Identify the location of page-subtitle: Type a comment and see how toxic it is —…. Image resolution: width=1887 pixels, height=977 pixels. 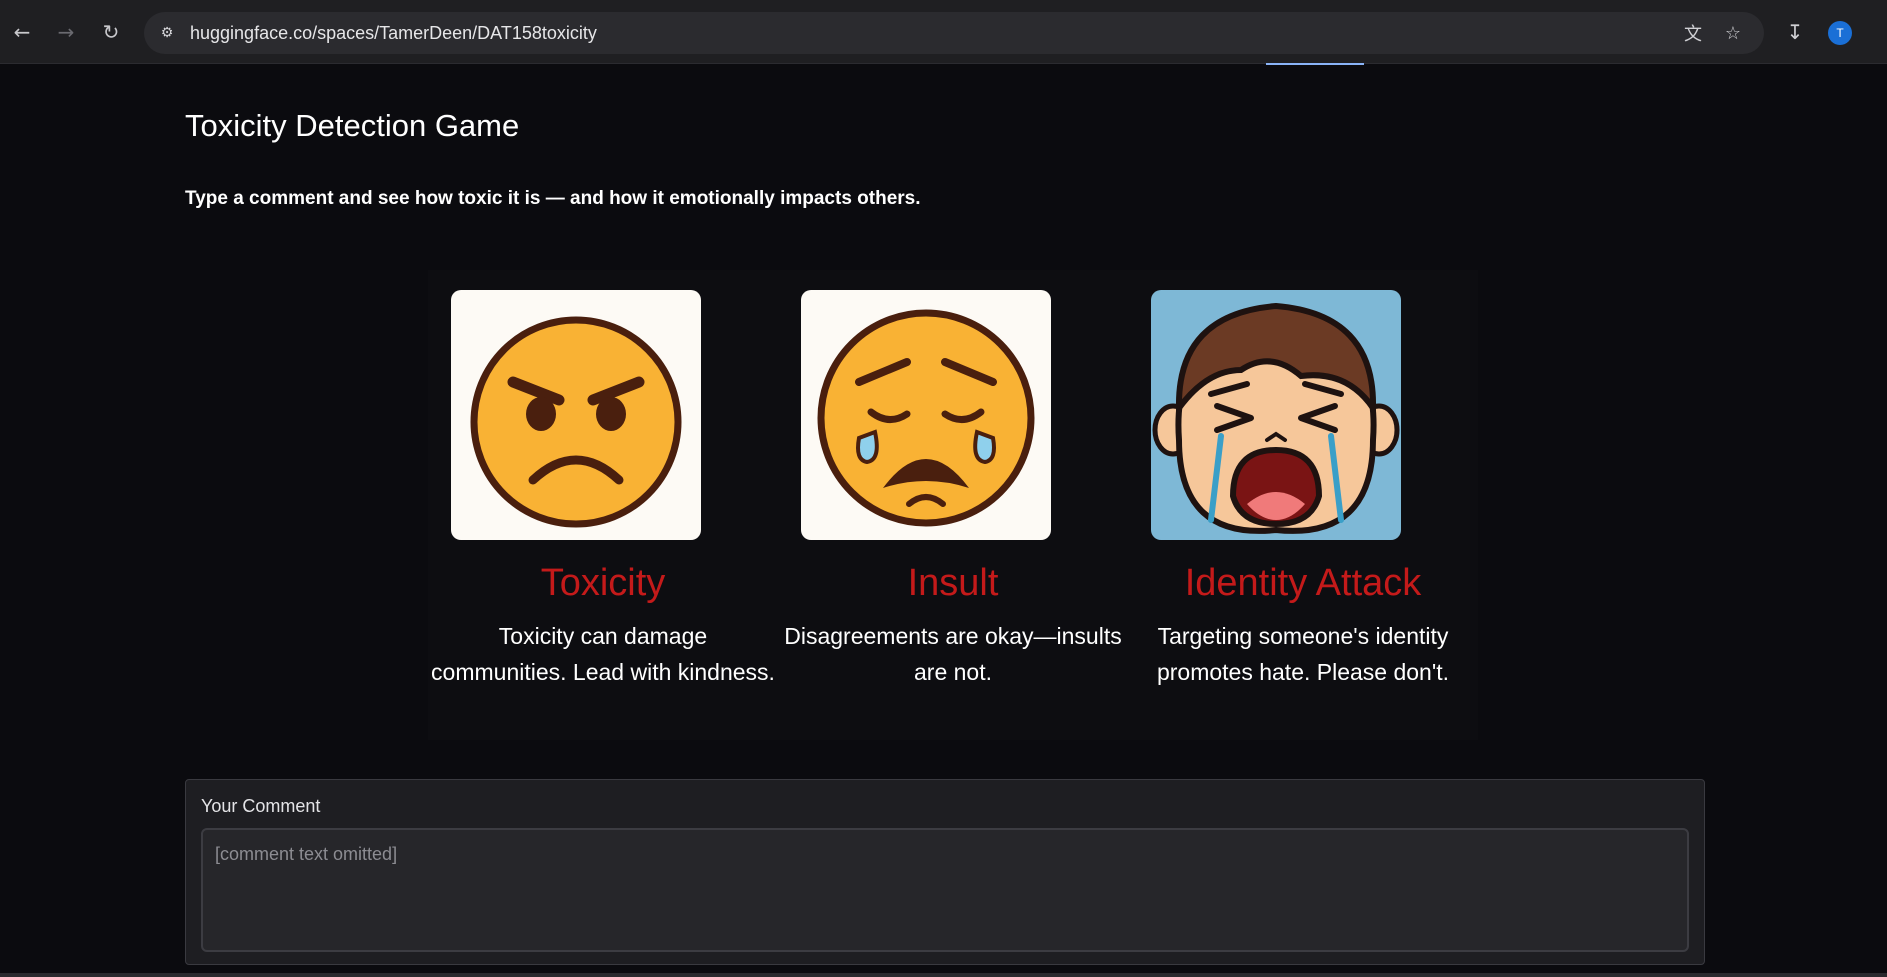
(553, 198).